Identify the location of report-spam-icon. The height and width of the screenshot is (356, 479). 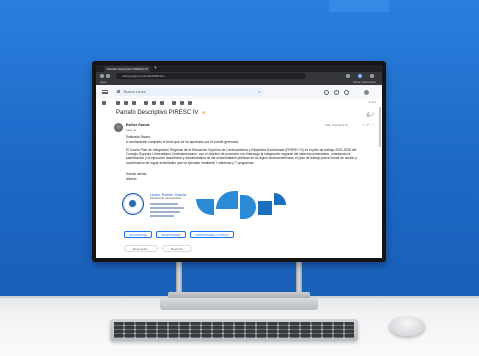
(126, 103).